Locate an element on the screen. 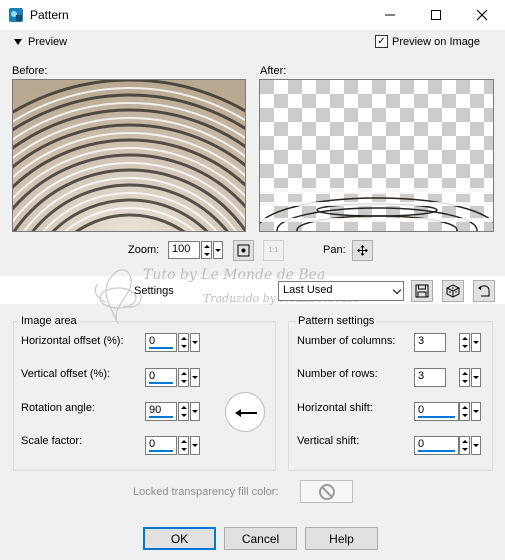  vertical-shift-input: 0 is located at coordinates (436, 445).